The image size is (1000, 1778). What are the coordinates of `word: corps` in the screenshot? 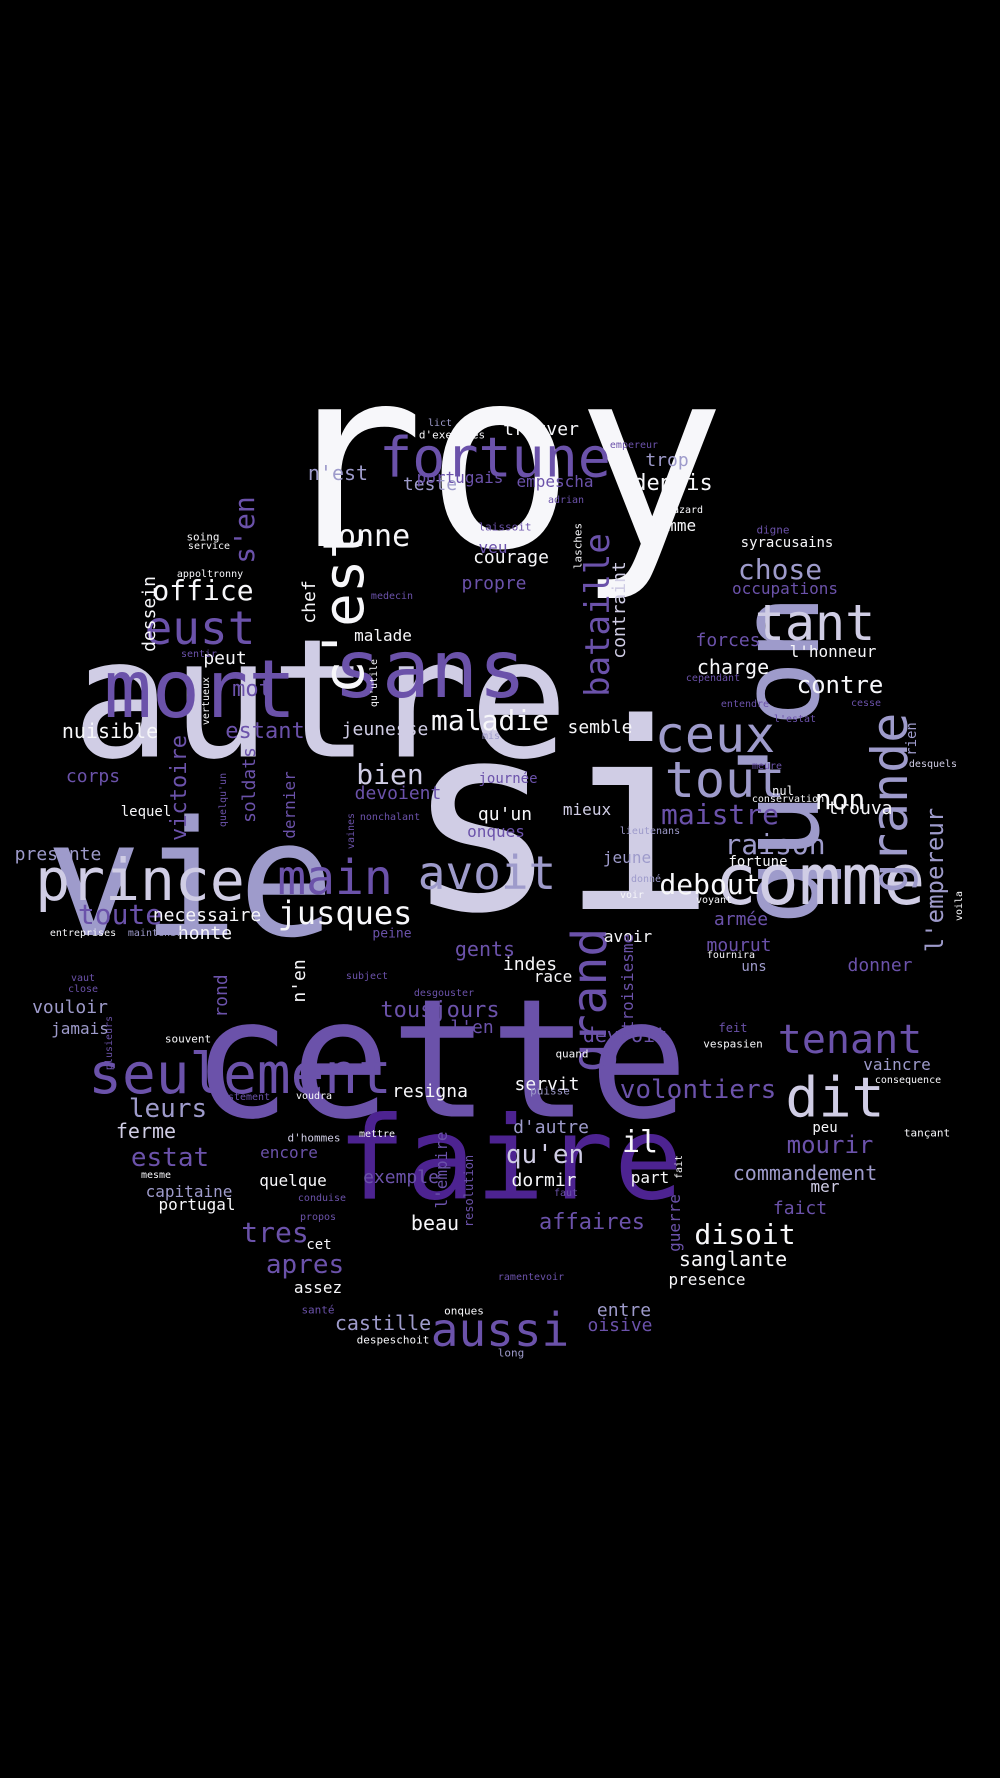 It's located at (93, 776).